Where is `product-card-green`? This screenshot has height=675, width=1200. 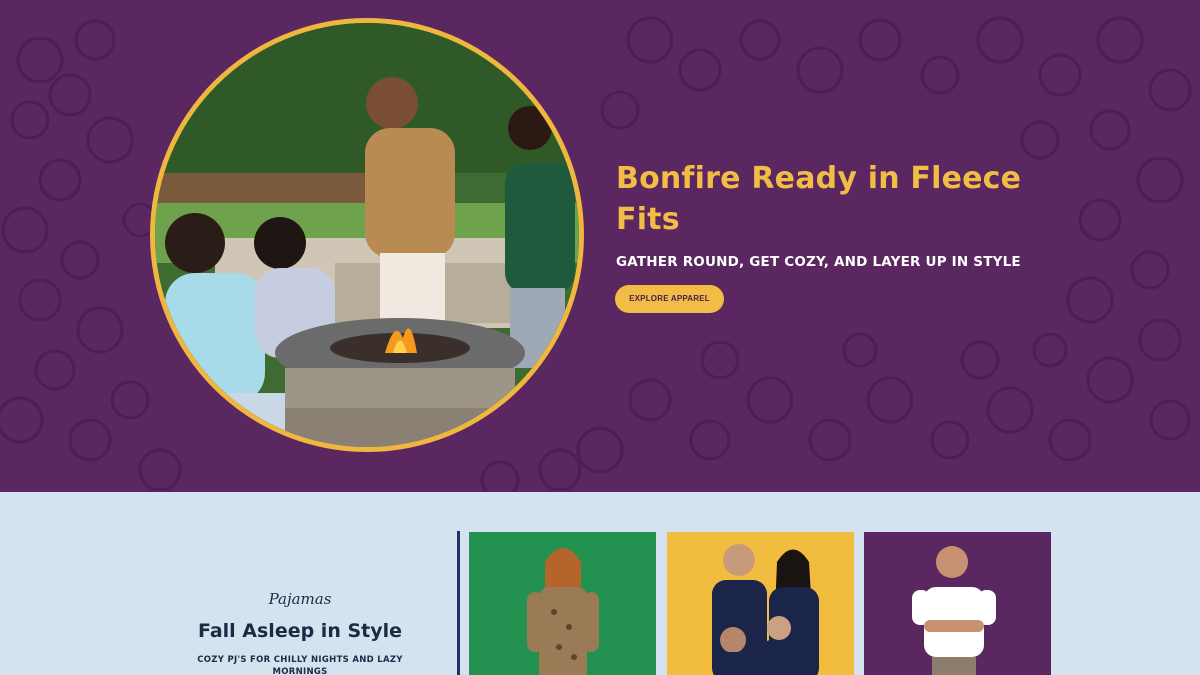 product-card-green is located at coordinates (562, 603).